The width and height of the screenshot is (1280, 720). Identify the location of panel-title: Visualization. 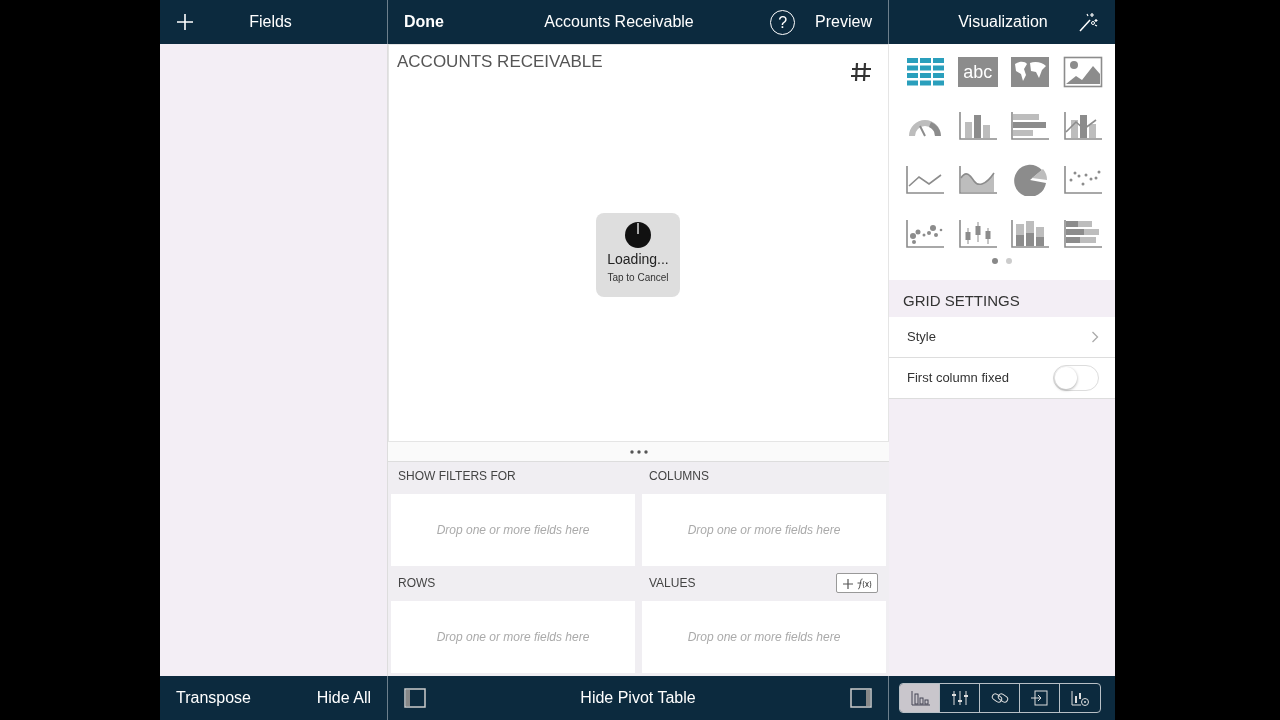
(1003, 22).